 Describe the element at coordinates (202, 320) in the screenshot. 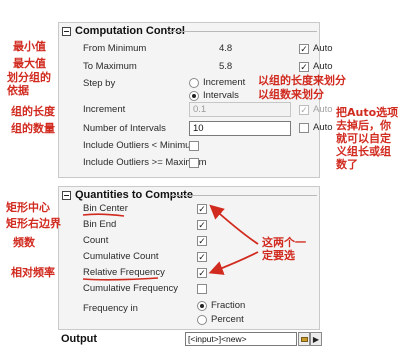

I see `frequency-percent-radio` at that location.